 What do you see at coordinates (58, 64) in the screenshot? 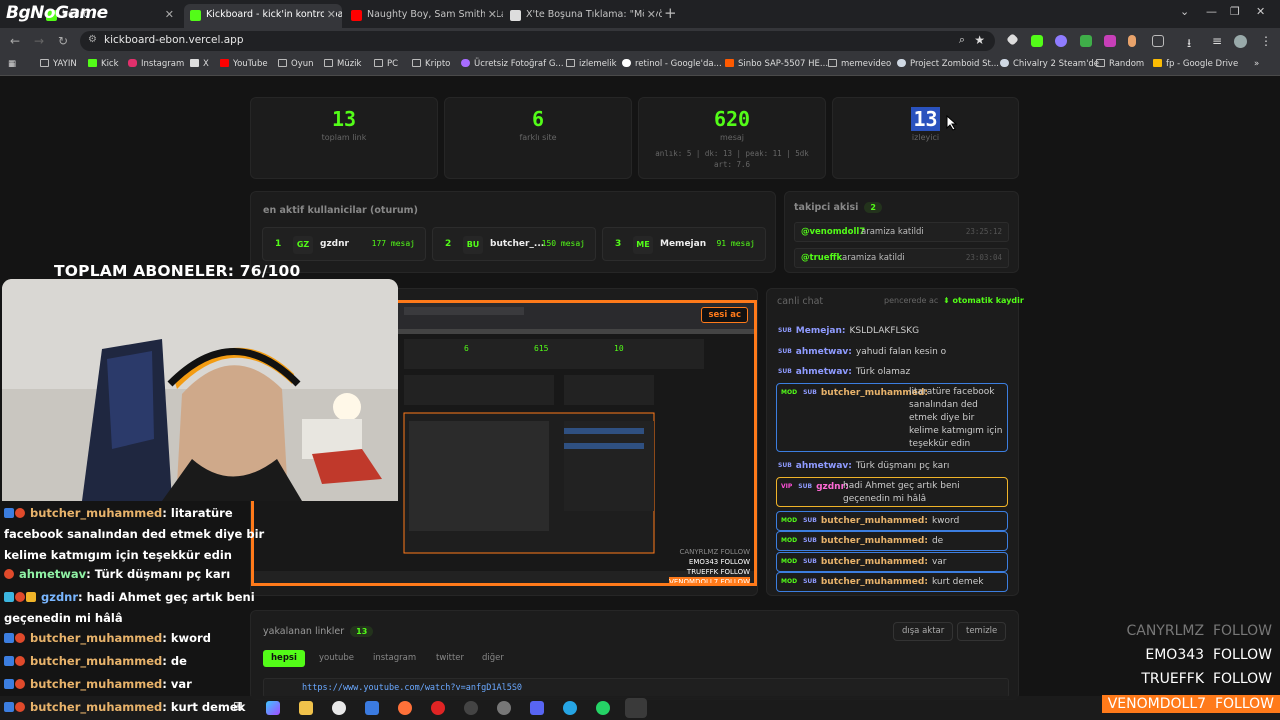
I see `bookmark-yayin: YAYIN` at bounding box center [58, 64].